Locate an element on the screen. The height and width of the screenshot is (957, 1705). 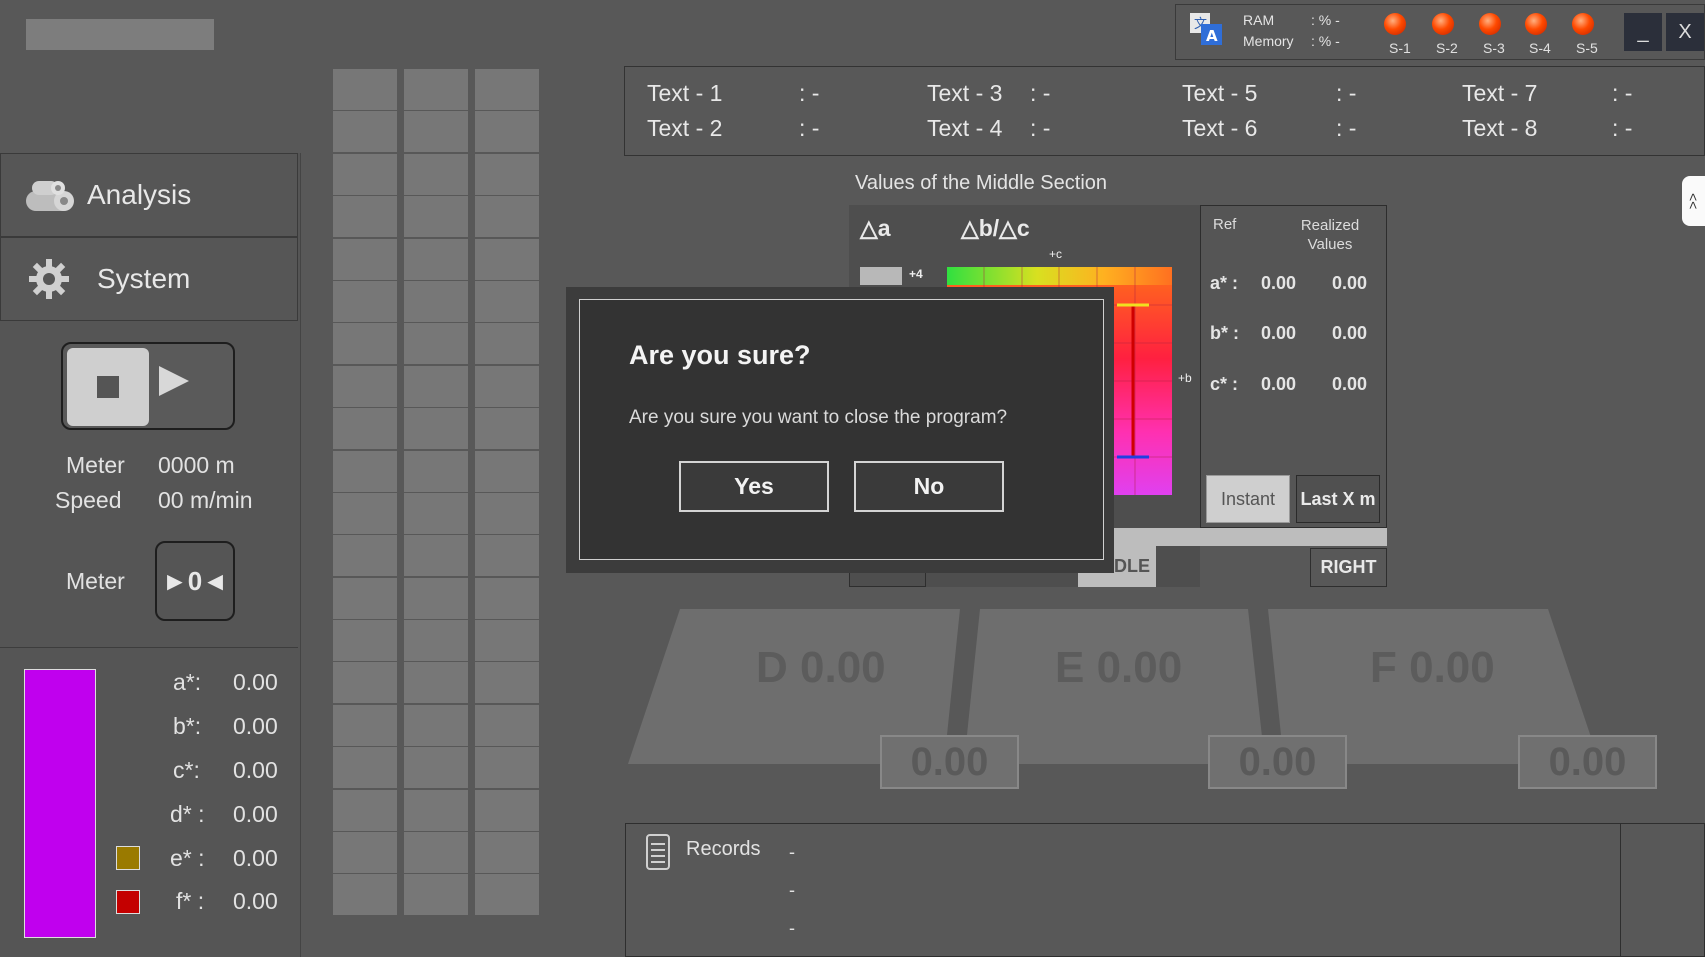
sensor-label: S-2 is located at coordinates (1447, 48).